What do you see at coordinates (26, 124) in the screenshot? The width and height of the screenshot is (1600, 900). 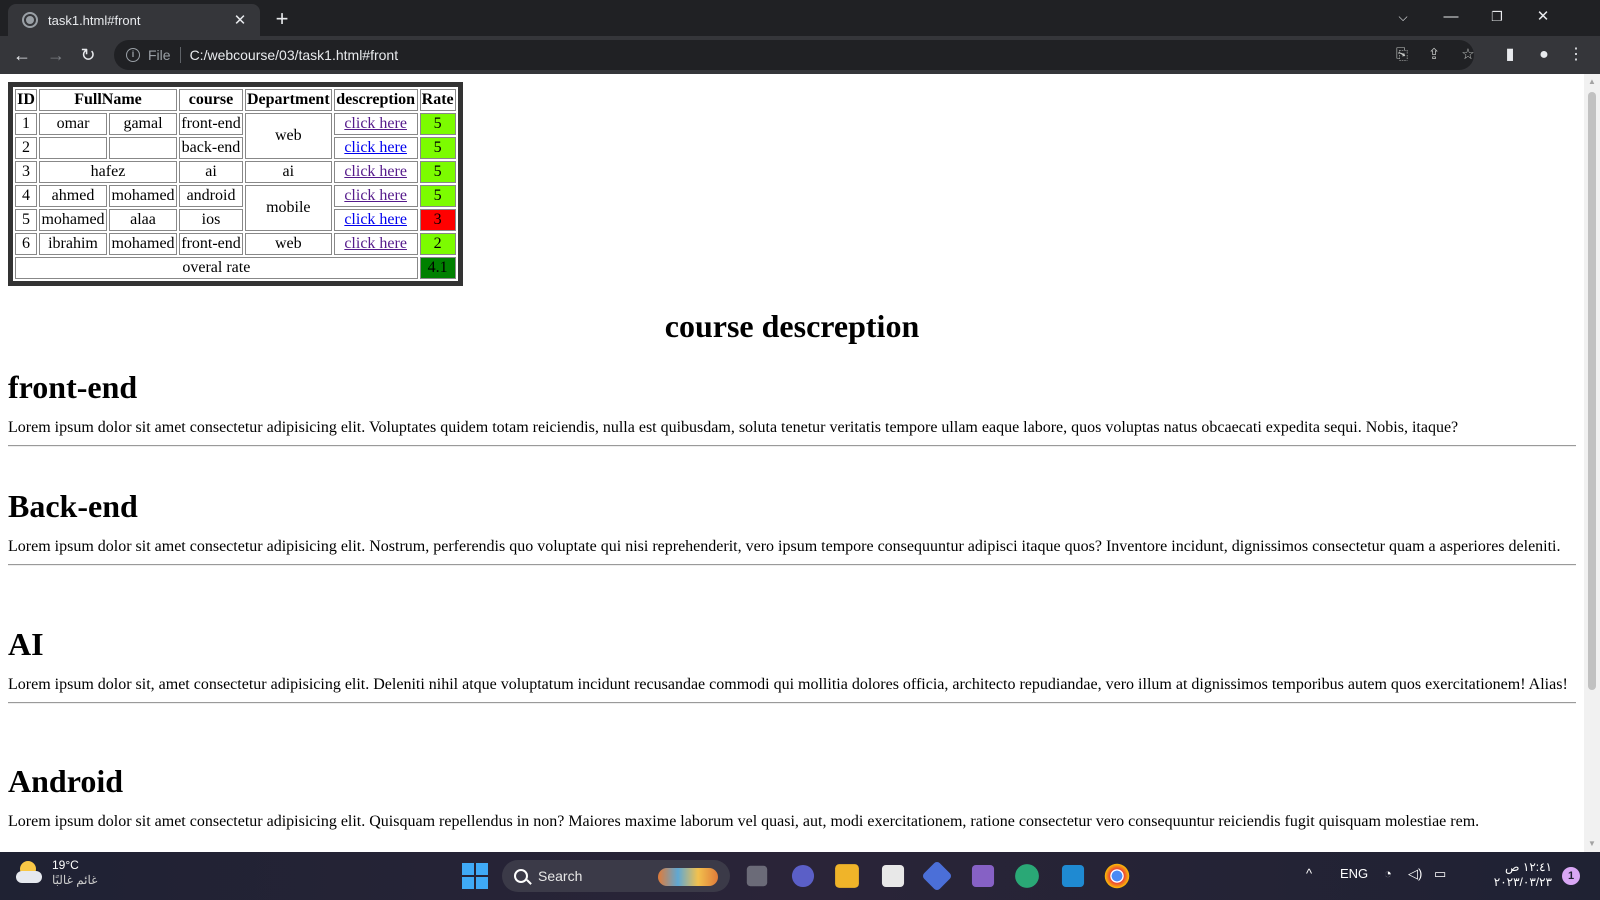 I see `cell-id: 1` at bounding box center [26, 124].